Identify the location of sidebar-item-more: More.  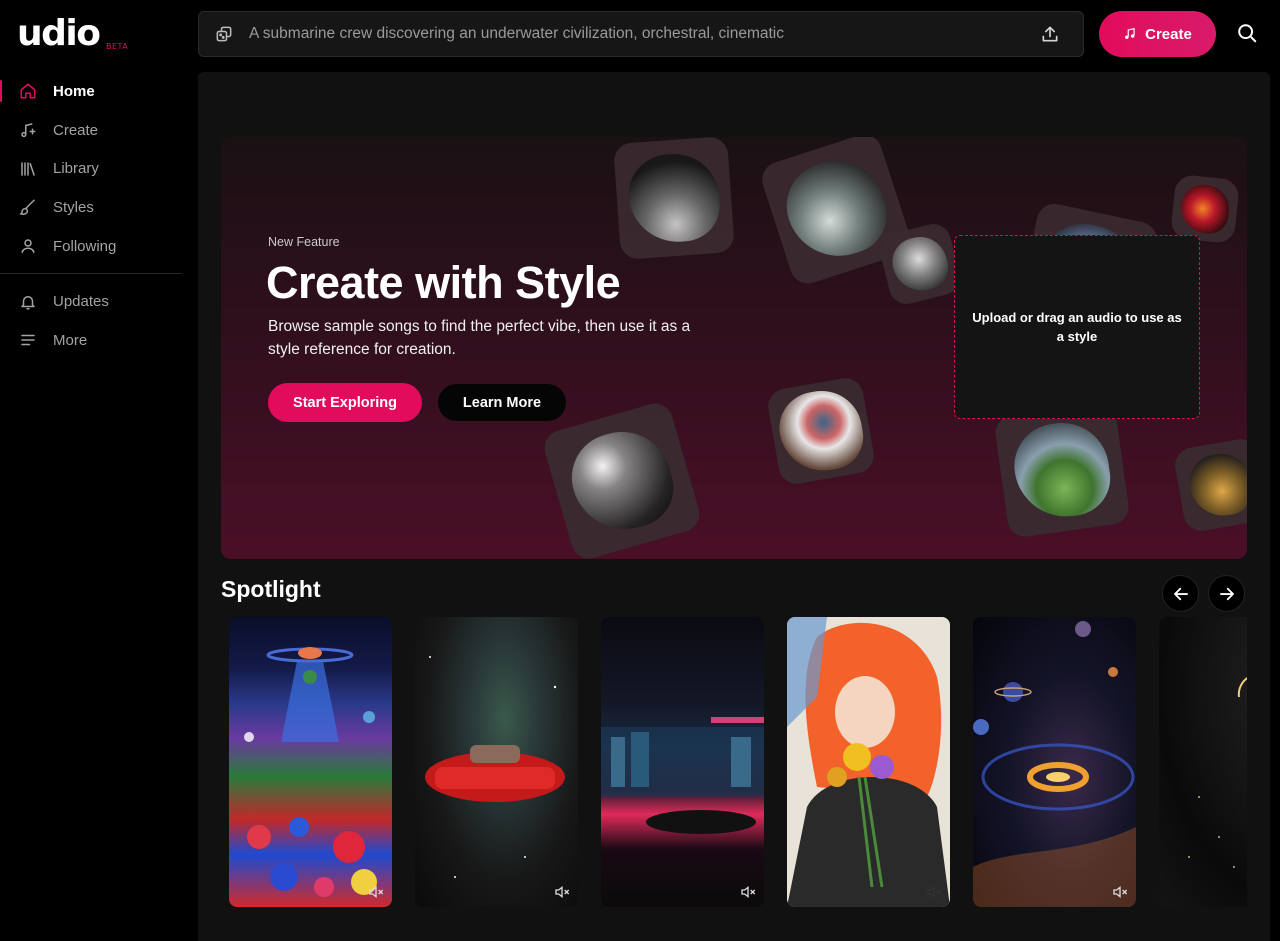
(91, 340).